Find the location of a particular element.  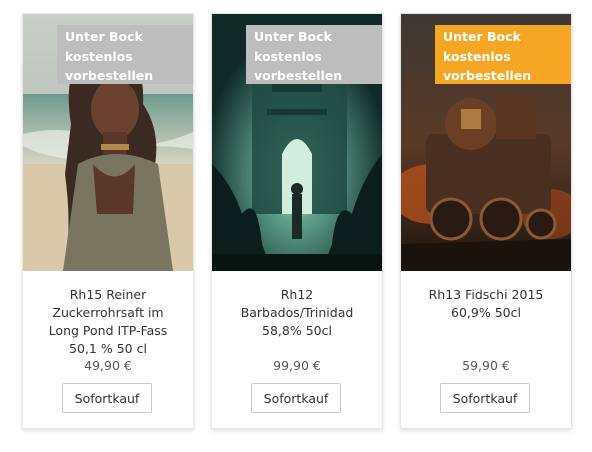

product-title-line: 60,9% 50cl is located at coordinates (486, 312).